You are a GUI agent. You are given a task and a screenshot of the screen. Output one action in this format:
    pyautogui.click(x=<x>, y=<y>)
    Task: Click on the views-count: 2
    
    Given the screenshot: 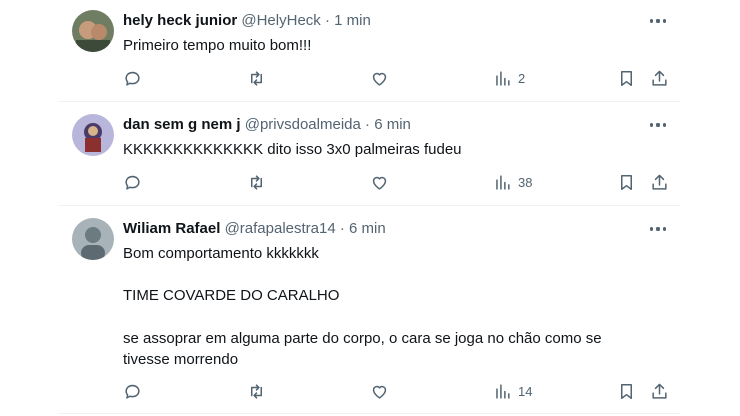 What is the action you would take?
    pyautogui.click(x=522, y=78)
    